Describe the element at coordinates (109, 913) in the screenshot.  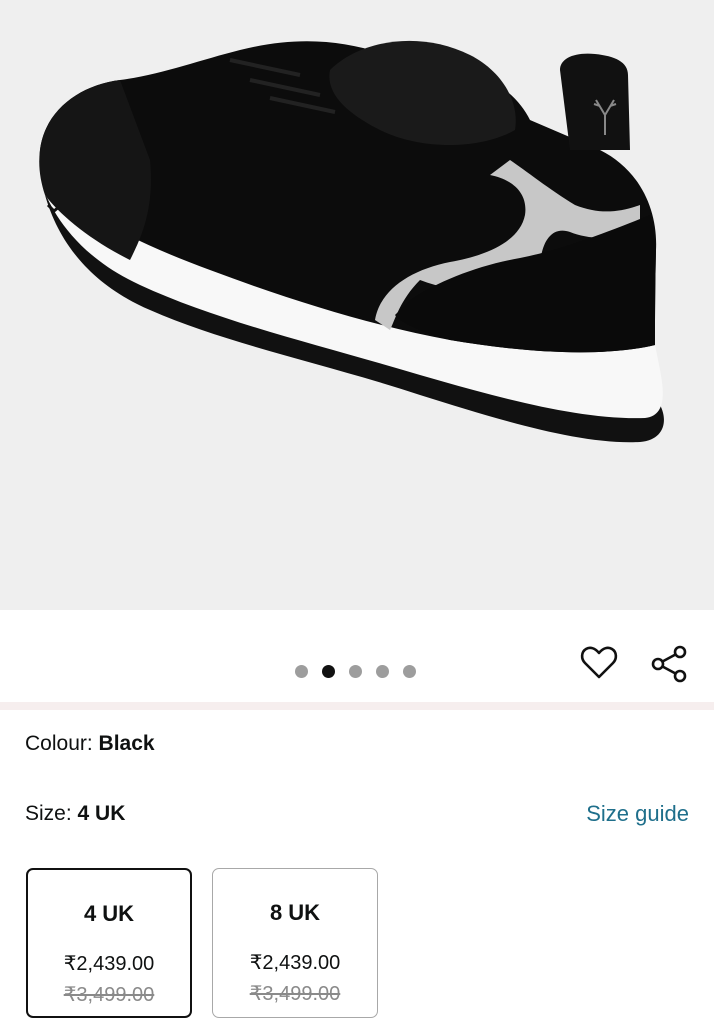
I see `size-option-name: 4 UK` at that location.